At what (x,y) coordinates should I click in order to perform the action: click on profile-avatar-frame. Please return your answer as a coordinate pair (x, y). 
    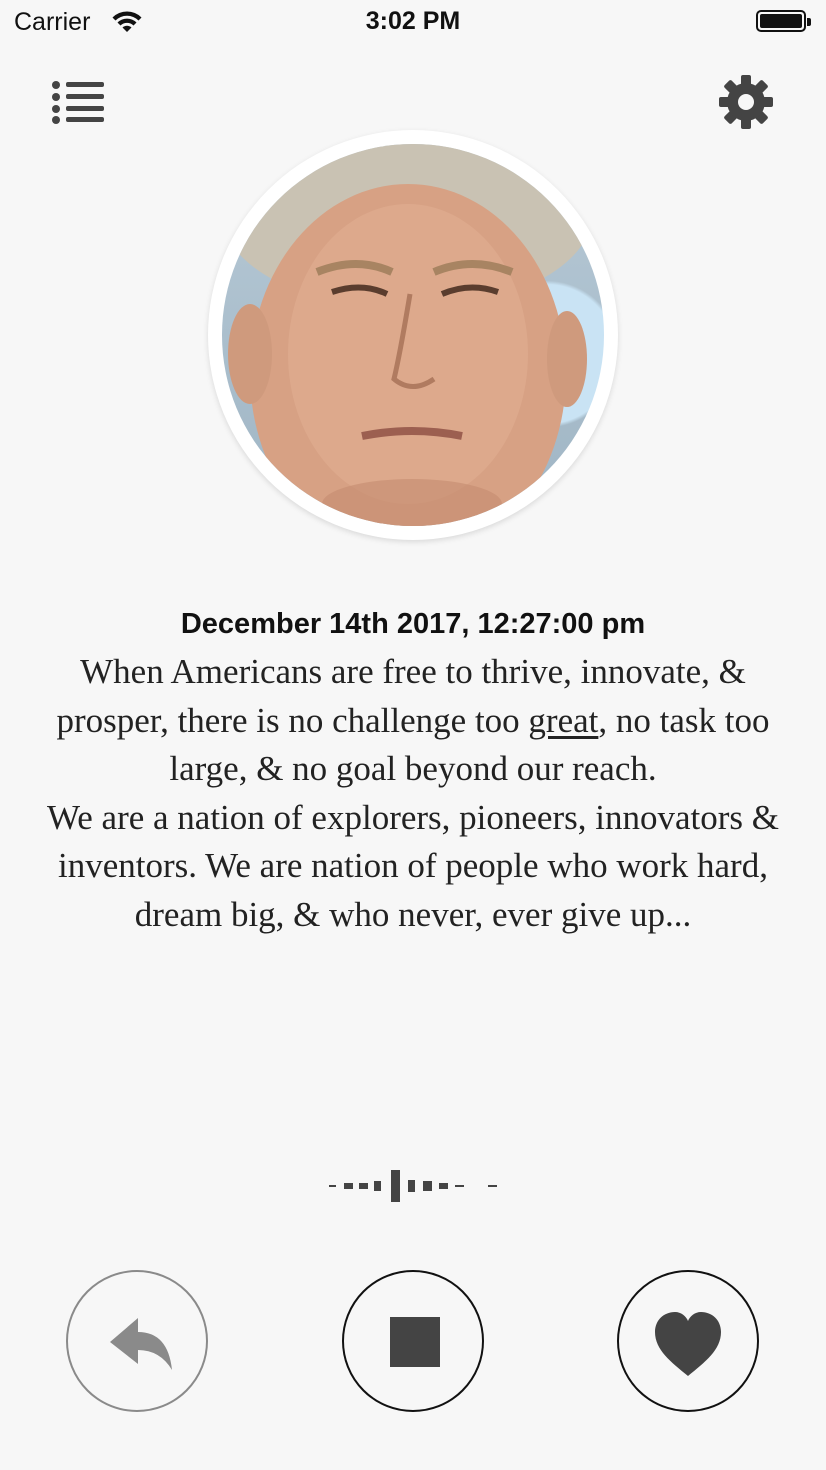
    Looking at the image, I should click on (413, 335).